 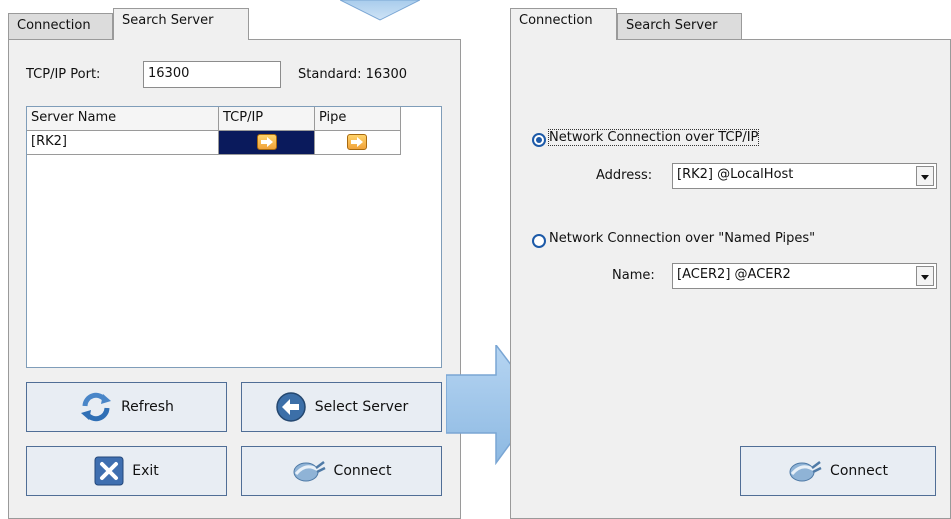 What do you see at coordinates (60, 26) in the screenshot?
I see `tab-connection: Connection` at bounding box center [60, 26].